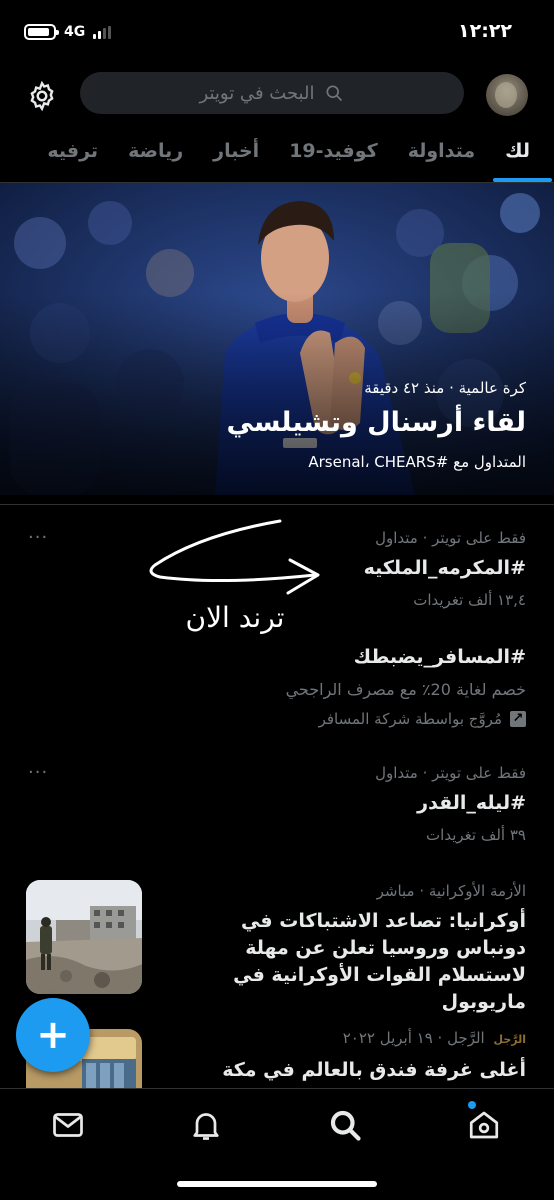  What do you see at coordinates (444, 568) in the screenshot?
I see `trend-title: #المكرمه_الملكيه` at bounding box center [444, 568].